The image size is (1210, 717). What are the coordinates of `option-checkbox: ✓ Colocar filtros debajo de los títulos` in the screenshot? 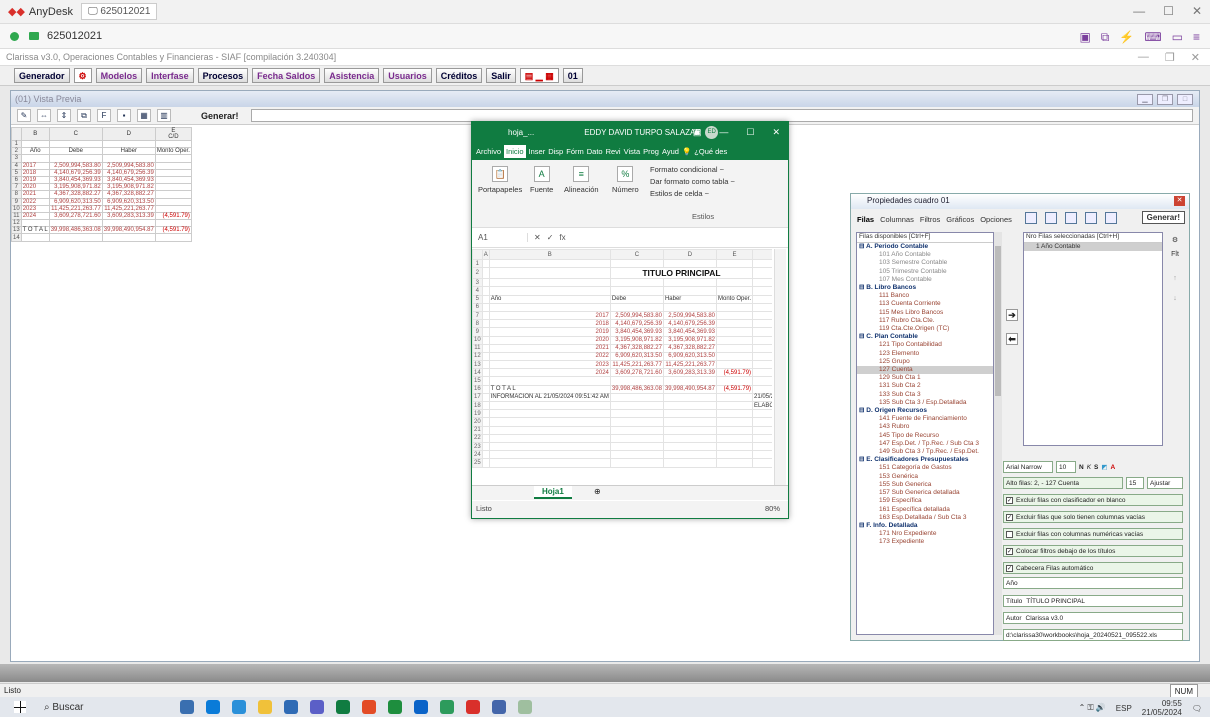 It's located at (1093, 551).